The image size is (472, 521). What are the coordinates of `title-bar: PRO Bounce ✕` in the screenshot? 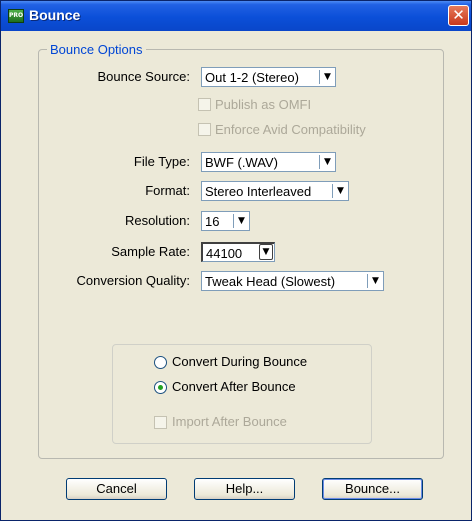 It's located at (236, 16).